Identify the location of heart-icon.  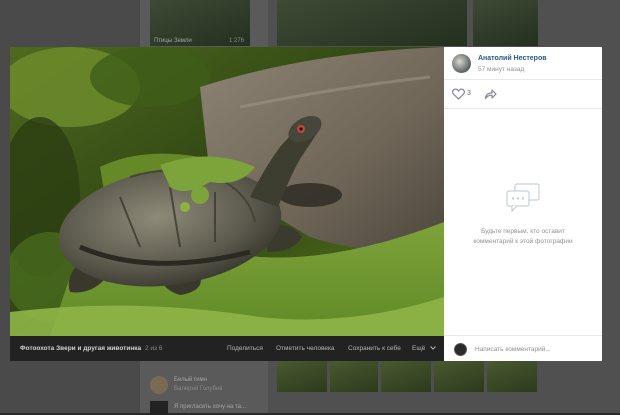
(458, 94).